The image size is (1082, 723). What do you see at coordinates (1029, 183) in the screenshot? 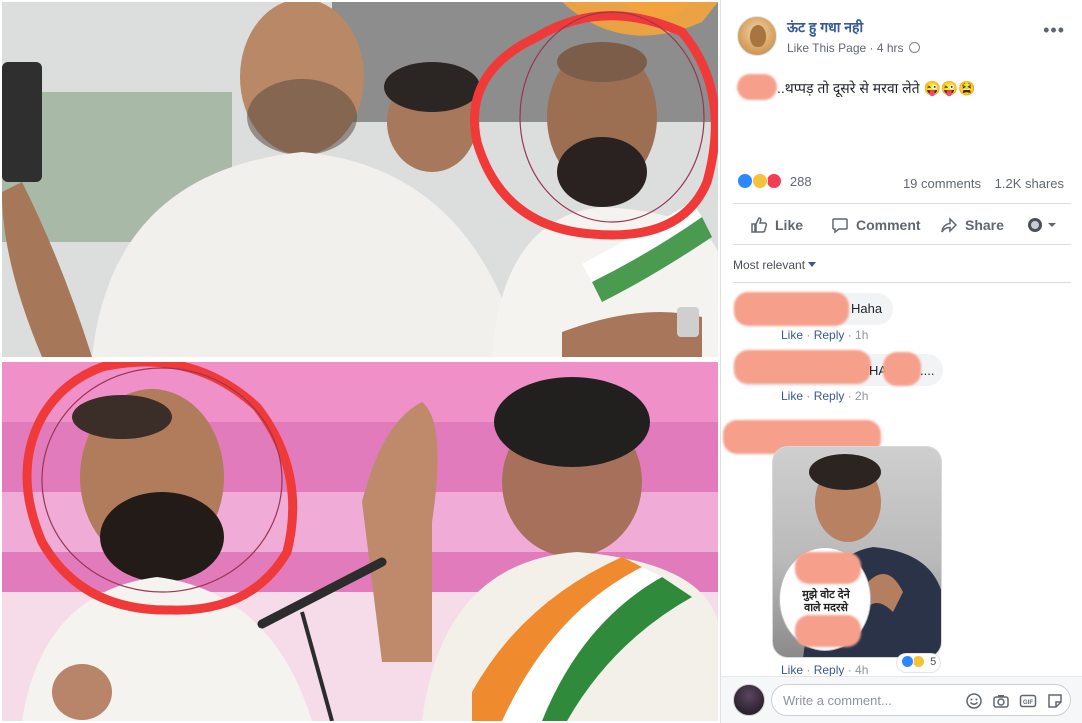
I see `shares-count-link: 1.2K shares` at bounding box center [1029, 183].